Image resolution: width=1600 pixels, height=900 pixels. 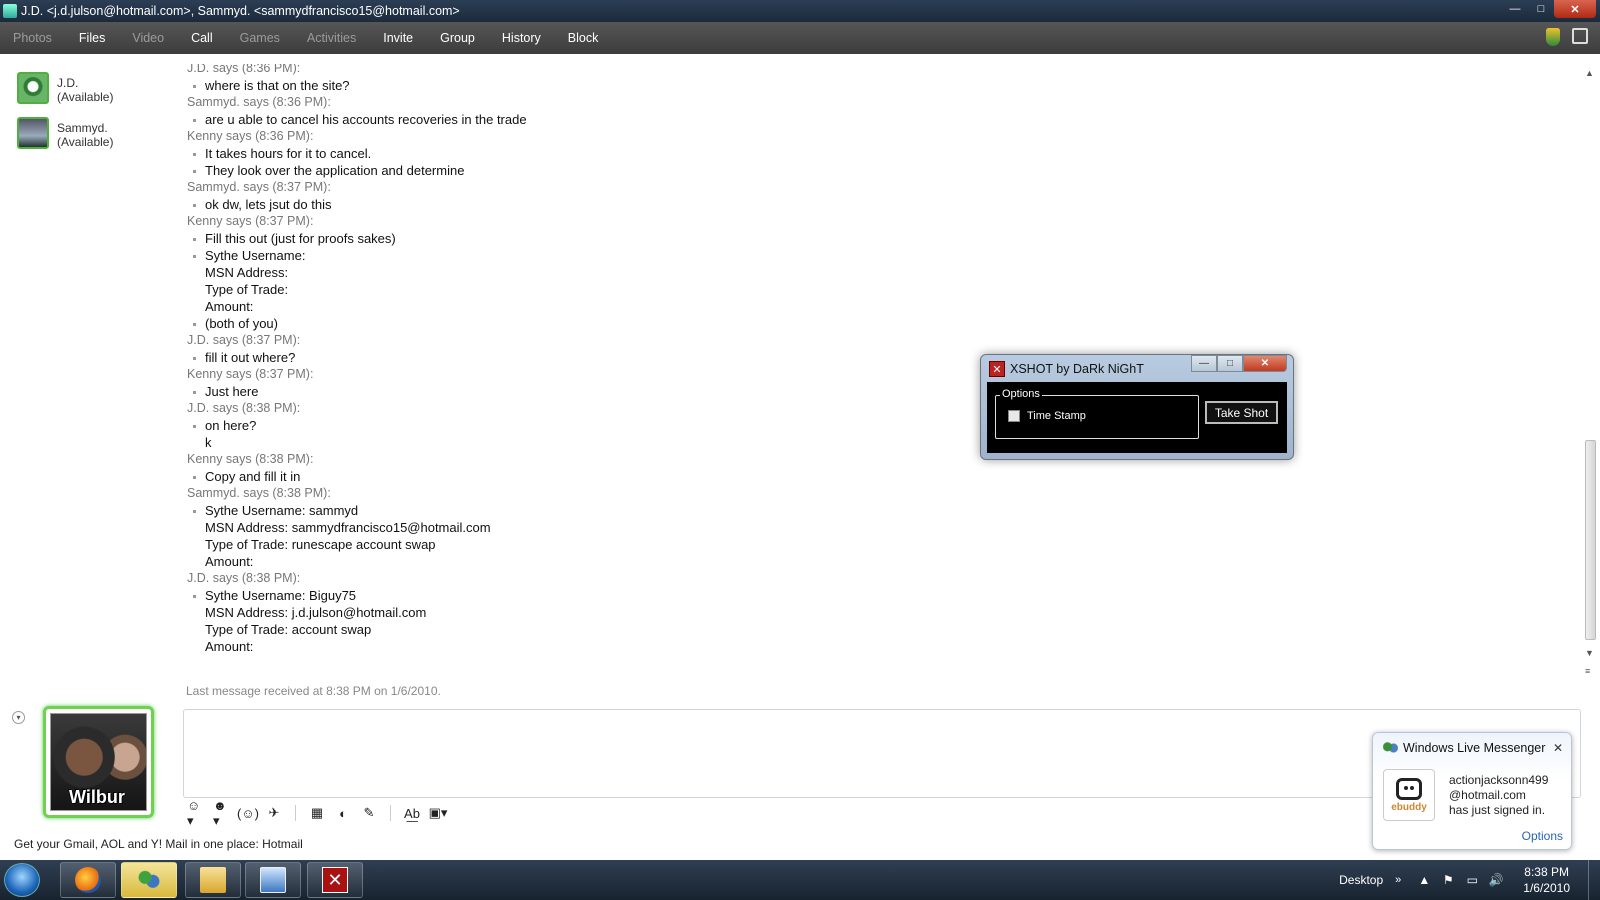 What do you see at coordinates (1424, 880) in the screenshot?
I see `show-hidden-icons-icon: ▲` at bounding box center [1424, 880].